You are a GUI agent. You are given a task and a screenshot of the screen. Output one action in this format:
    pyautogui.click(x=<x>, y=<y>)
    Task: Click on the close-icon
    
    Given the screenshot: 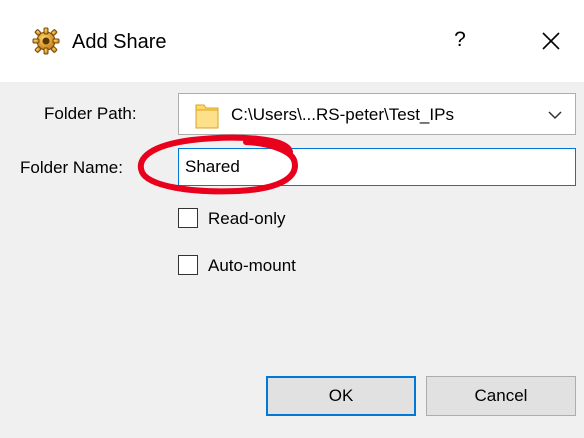 What is the action you would take?
    pyautogui.click(x=551, y=41)
    